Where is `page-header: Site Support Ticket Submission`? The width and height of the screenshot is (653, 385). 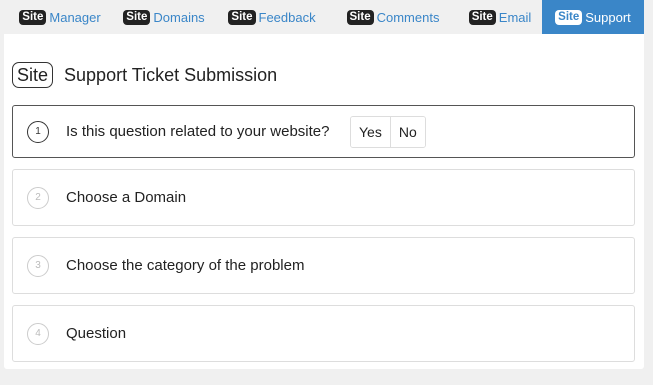
page-header: Site Support Ticket Submission is located at coordinates (144, 75).